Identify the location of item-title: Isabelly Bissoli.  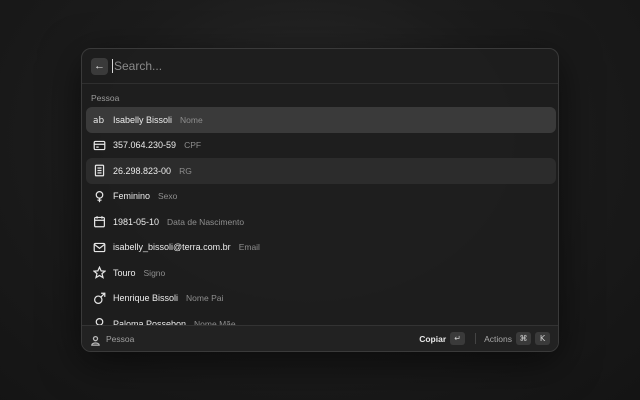
(143, 119).